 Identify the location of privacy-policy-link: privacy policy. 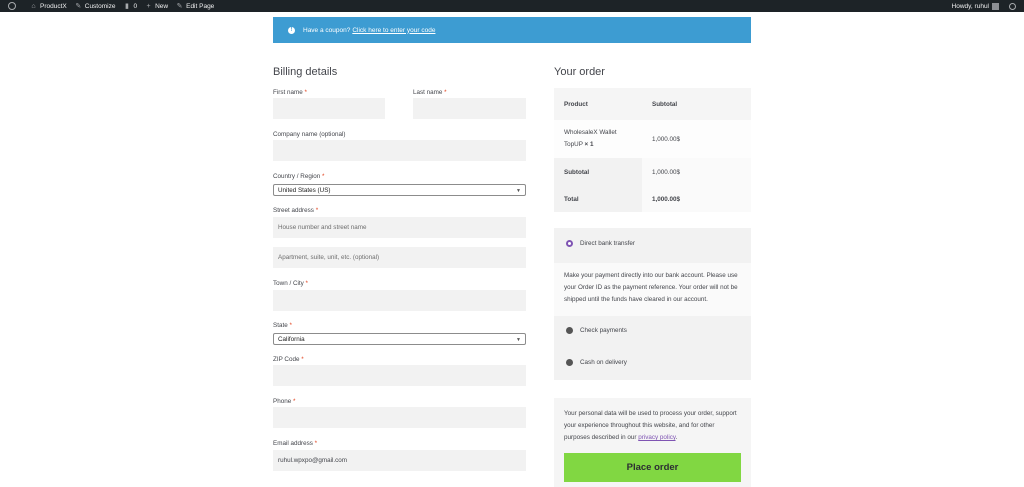
(656, 437).